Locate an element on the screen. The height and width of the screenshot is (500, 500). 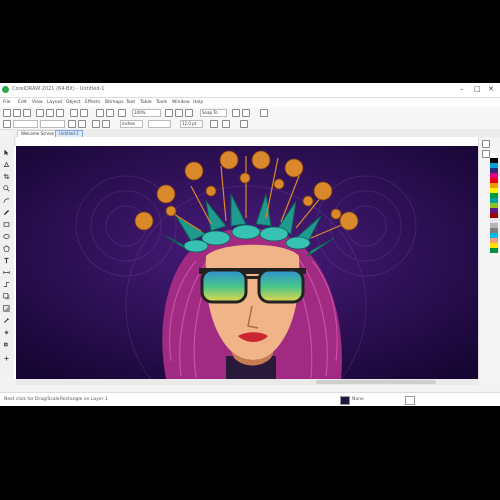
polygon-tool-icon is located at coordinates (6, 244).